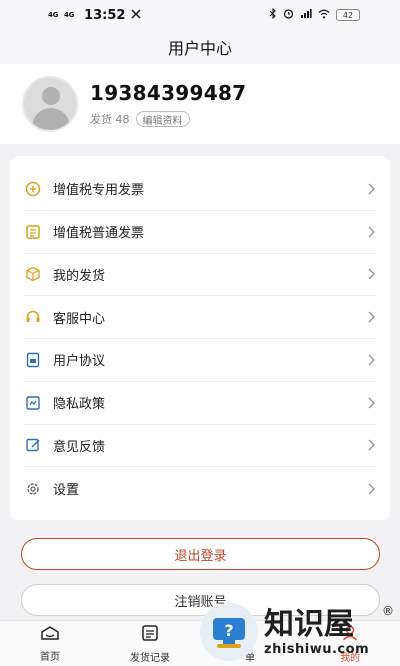 The height and width of the screenshot is (666, 400). Describe the element at coordinates (200, 488) in the screenshot. I see `menu-item-settings: 设置` at that location.